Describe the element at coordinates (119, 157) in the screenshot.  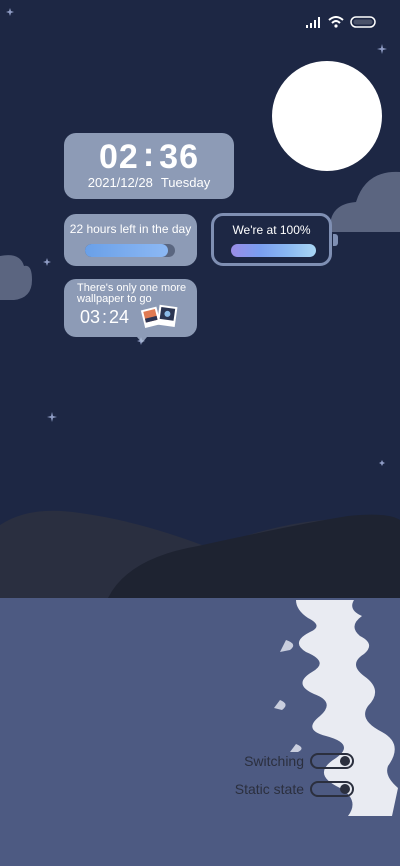
I see `clock-hour: 02` at that location.